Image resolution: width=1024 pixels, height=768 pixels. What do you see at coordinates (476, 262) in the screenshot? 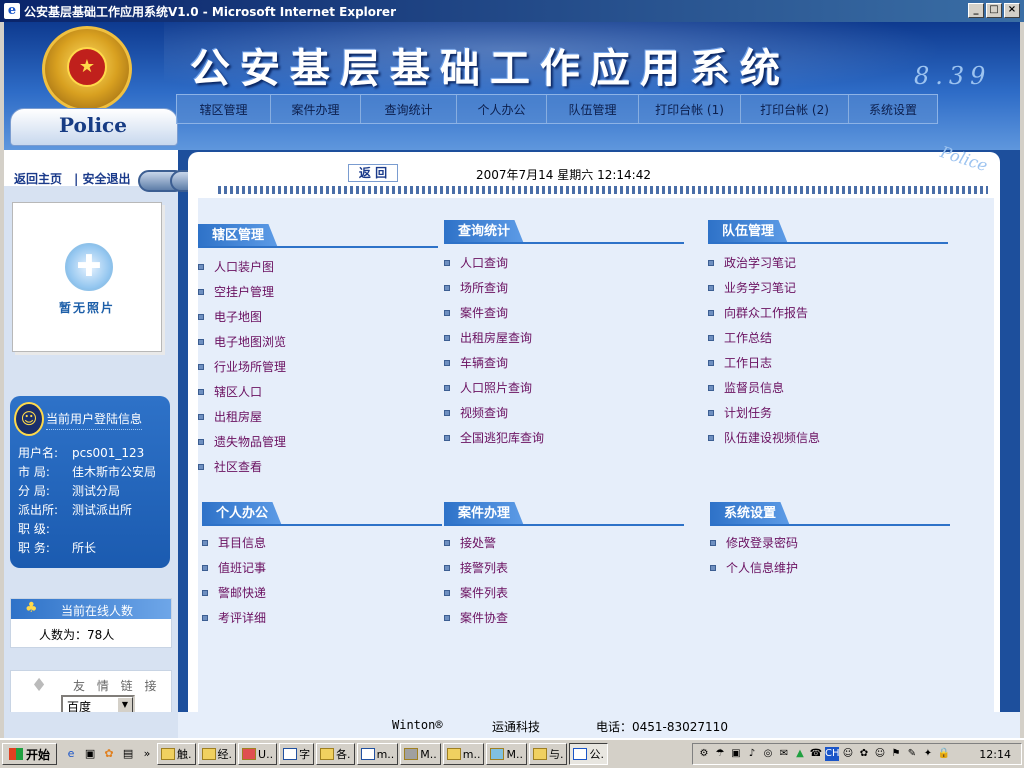
I see `menu-link: 人口查询` at bounding box center [476, 262].